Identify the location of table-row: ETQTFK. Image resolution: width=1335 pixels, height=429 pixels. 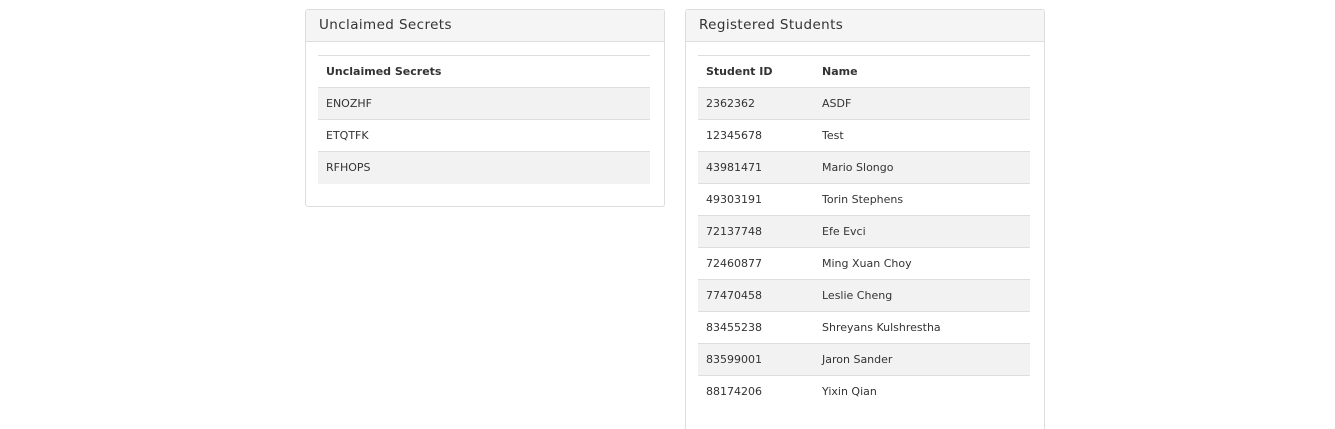
(484, 135).